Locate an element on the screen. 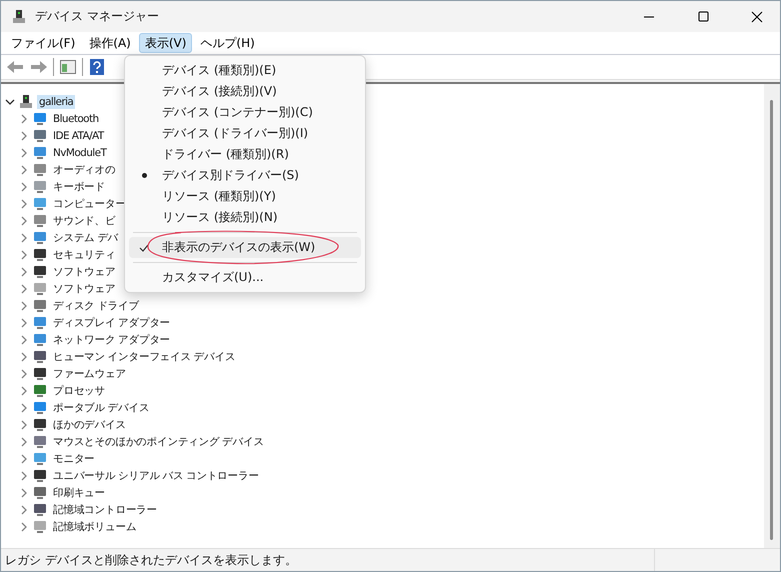 This screenshot has height=572, width=781. status-text: レガシ デバイスと削除されたデバイスを表示します。 is located at coordinates (328, 560).